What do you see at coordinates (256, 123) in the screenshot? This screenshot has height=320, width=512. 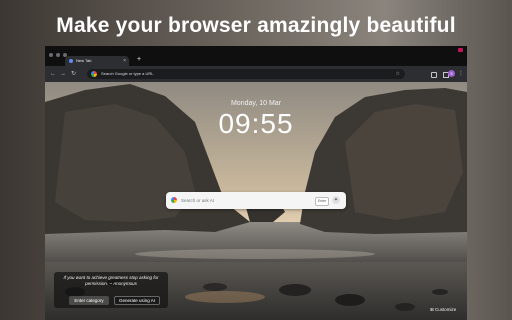 I see `clock-display: 09:55` at bounding box center [256, 123].